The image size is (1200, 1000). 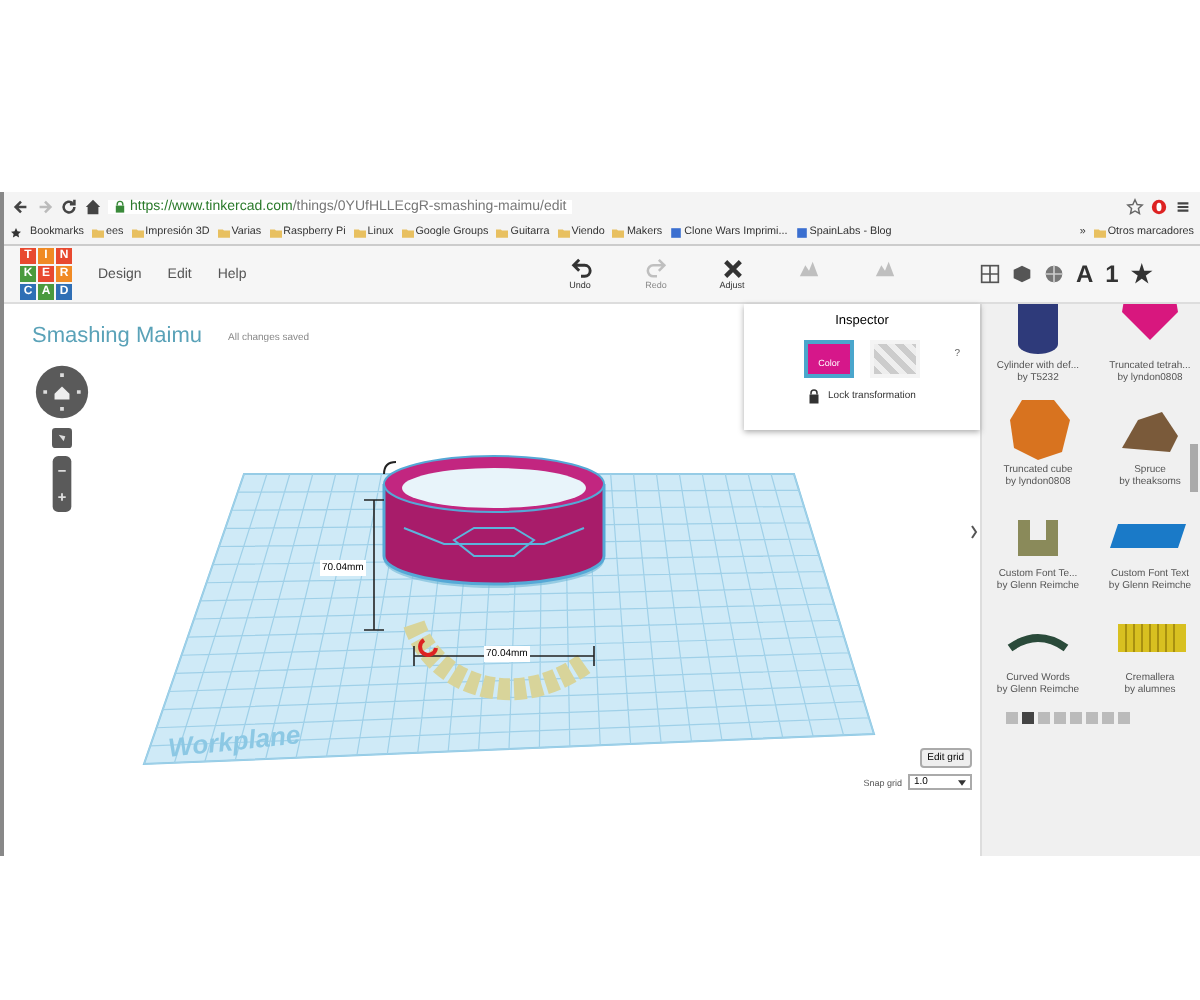 I want to click on extension-icon, so click(x=1159, y=206).